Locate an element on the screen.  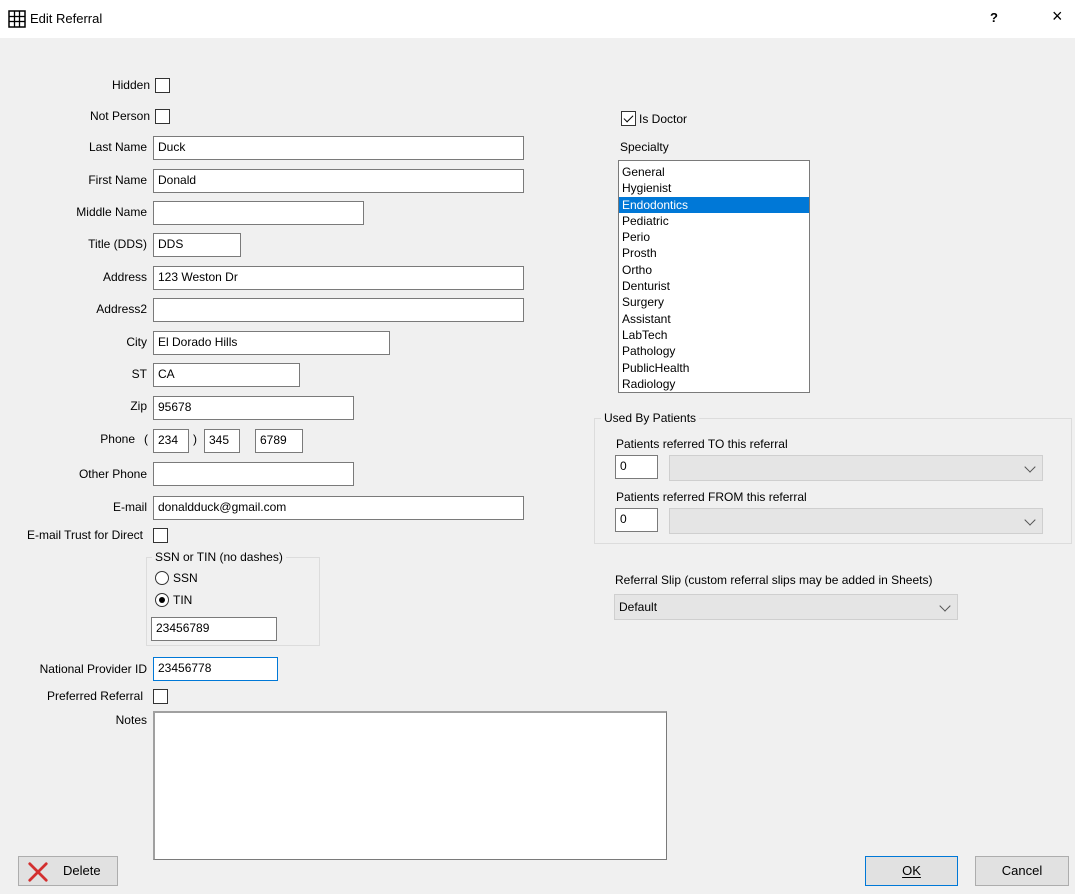
specialty-item-ortho: Ortho is located at coordinates (714, 270).